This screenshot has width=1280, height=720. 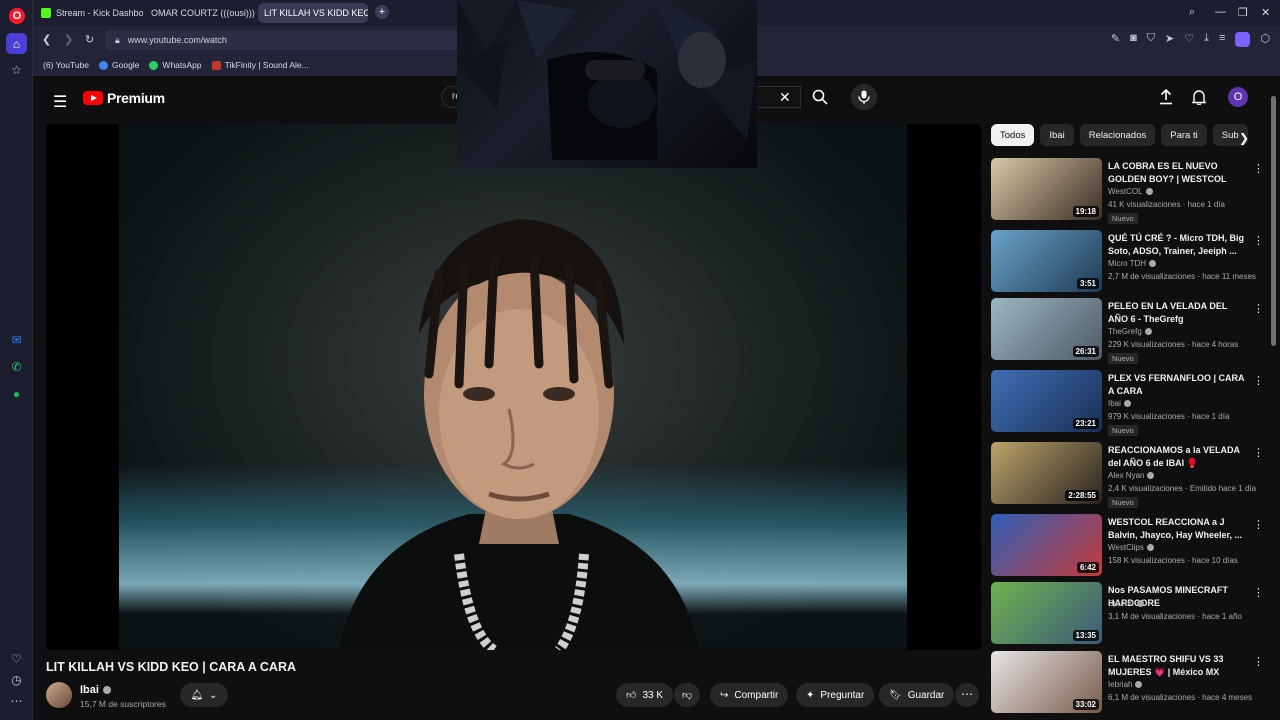 I want to click on shield-icon: ⛉, so click(x=1151, y=39).